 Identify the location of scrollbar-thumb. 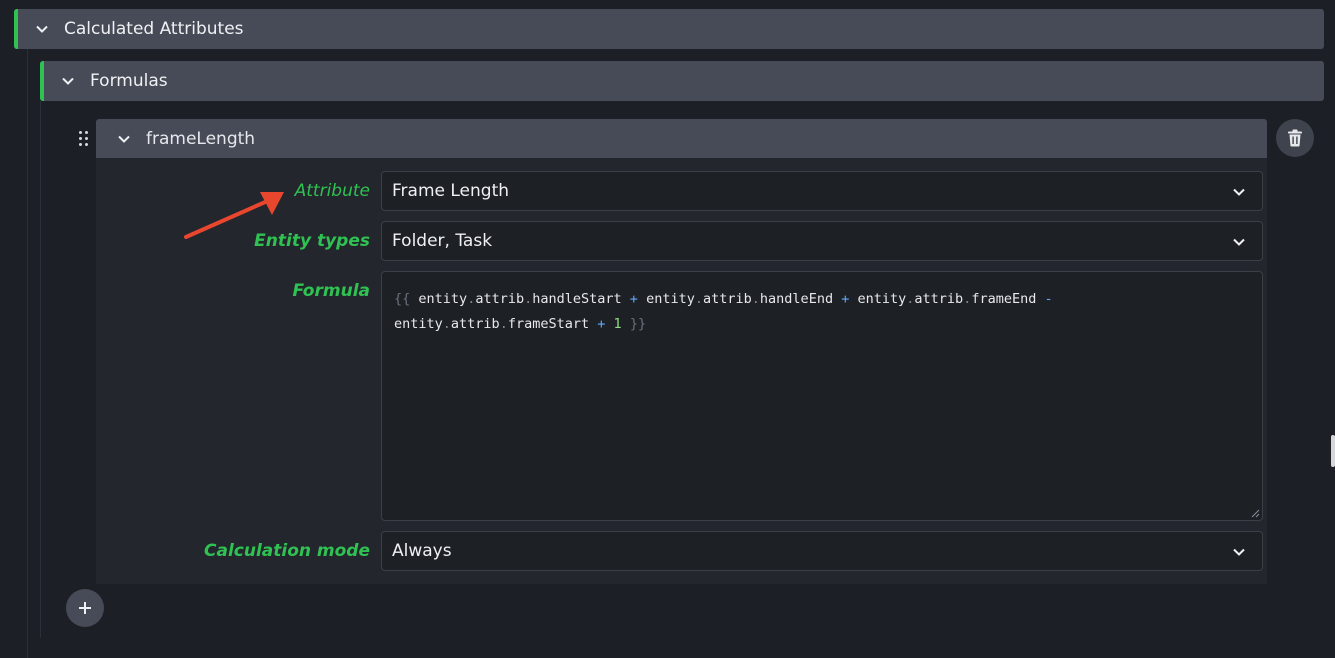
(1333, 451).